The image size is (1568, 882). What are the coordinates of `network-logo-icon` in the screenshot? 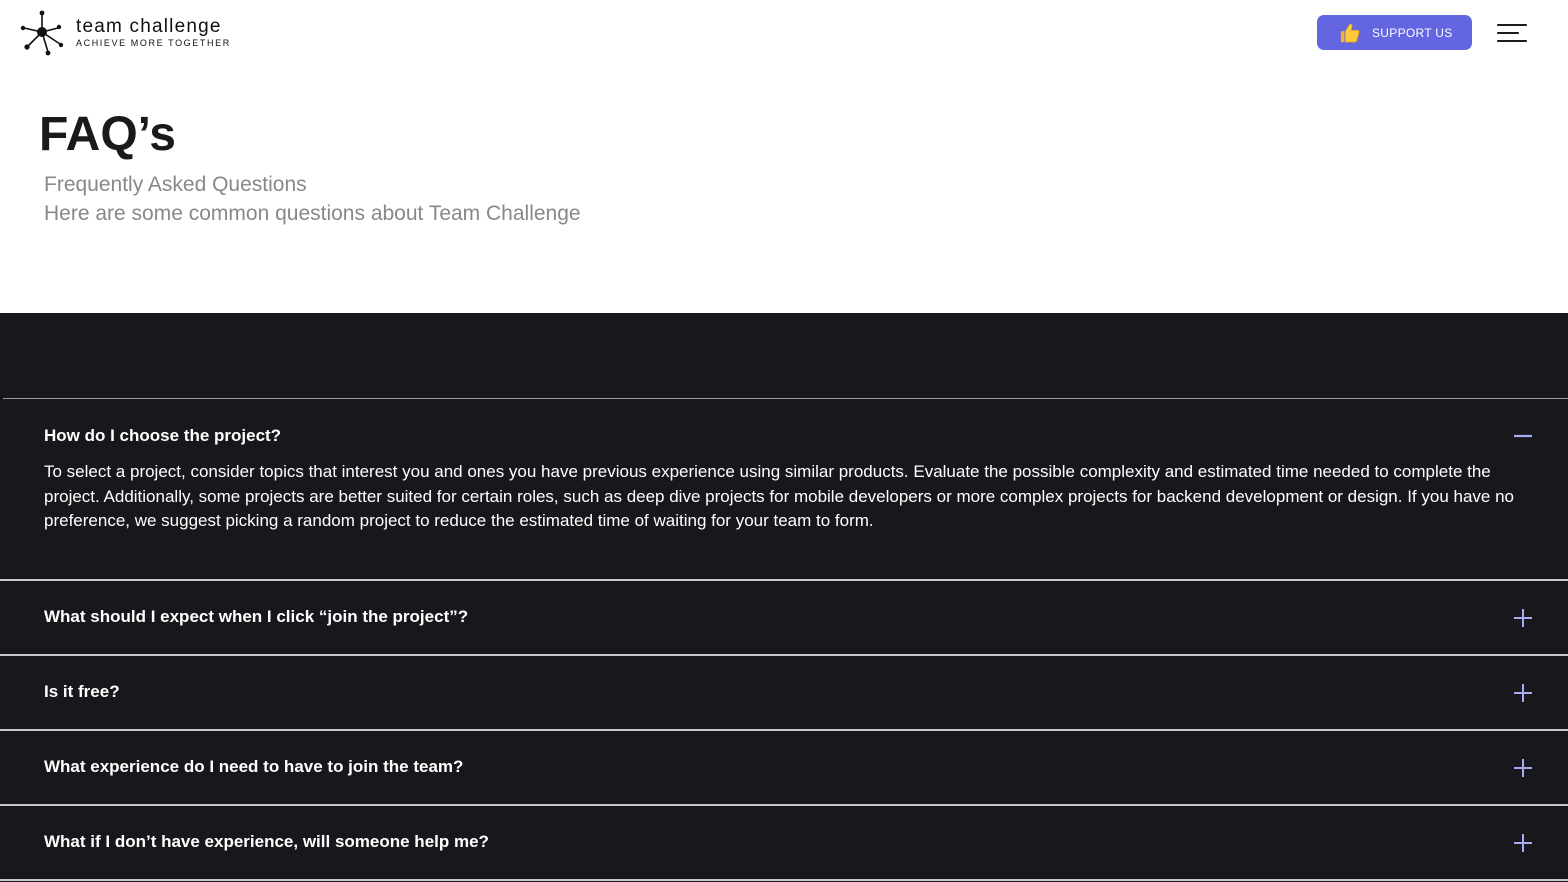 It's located at (42, 33).